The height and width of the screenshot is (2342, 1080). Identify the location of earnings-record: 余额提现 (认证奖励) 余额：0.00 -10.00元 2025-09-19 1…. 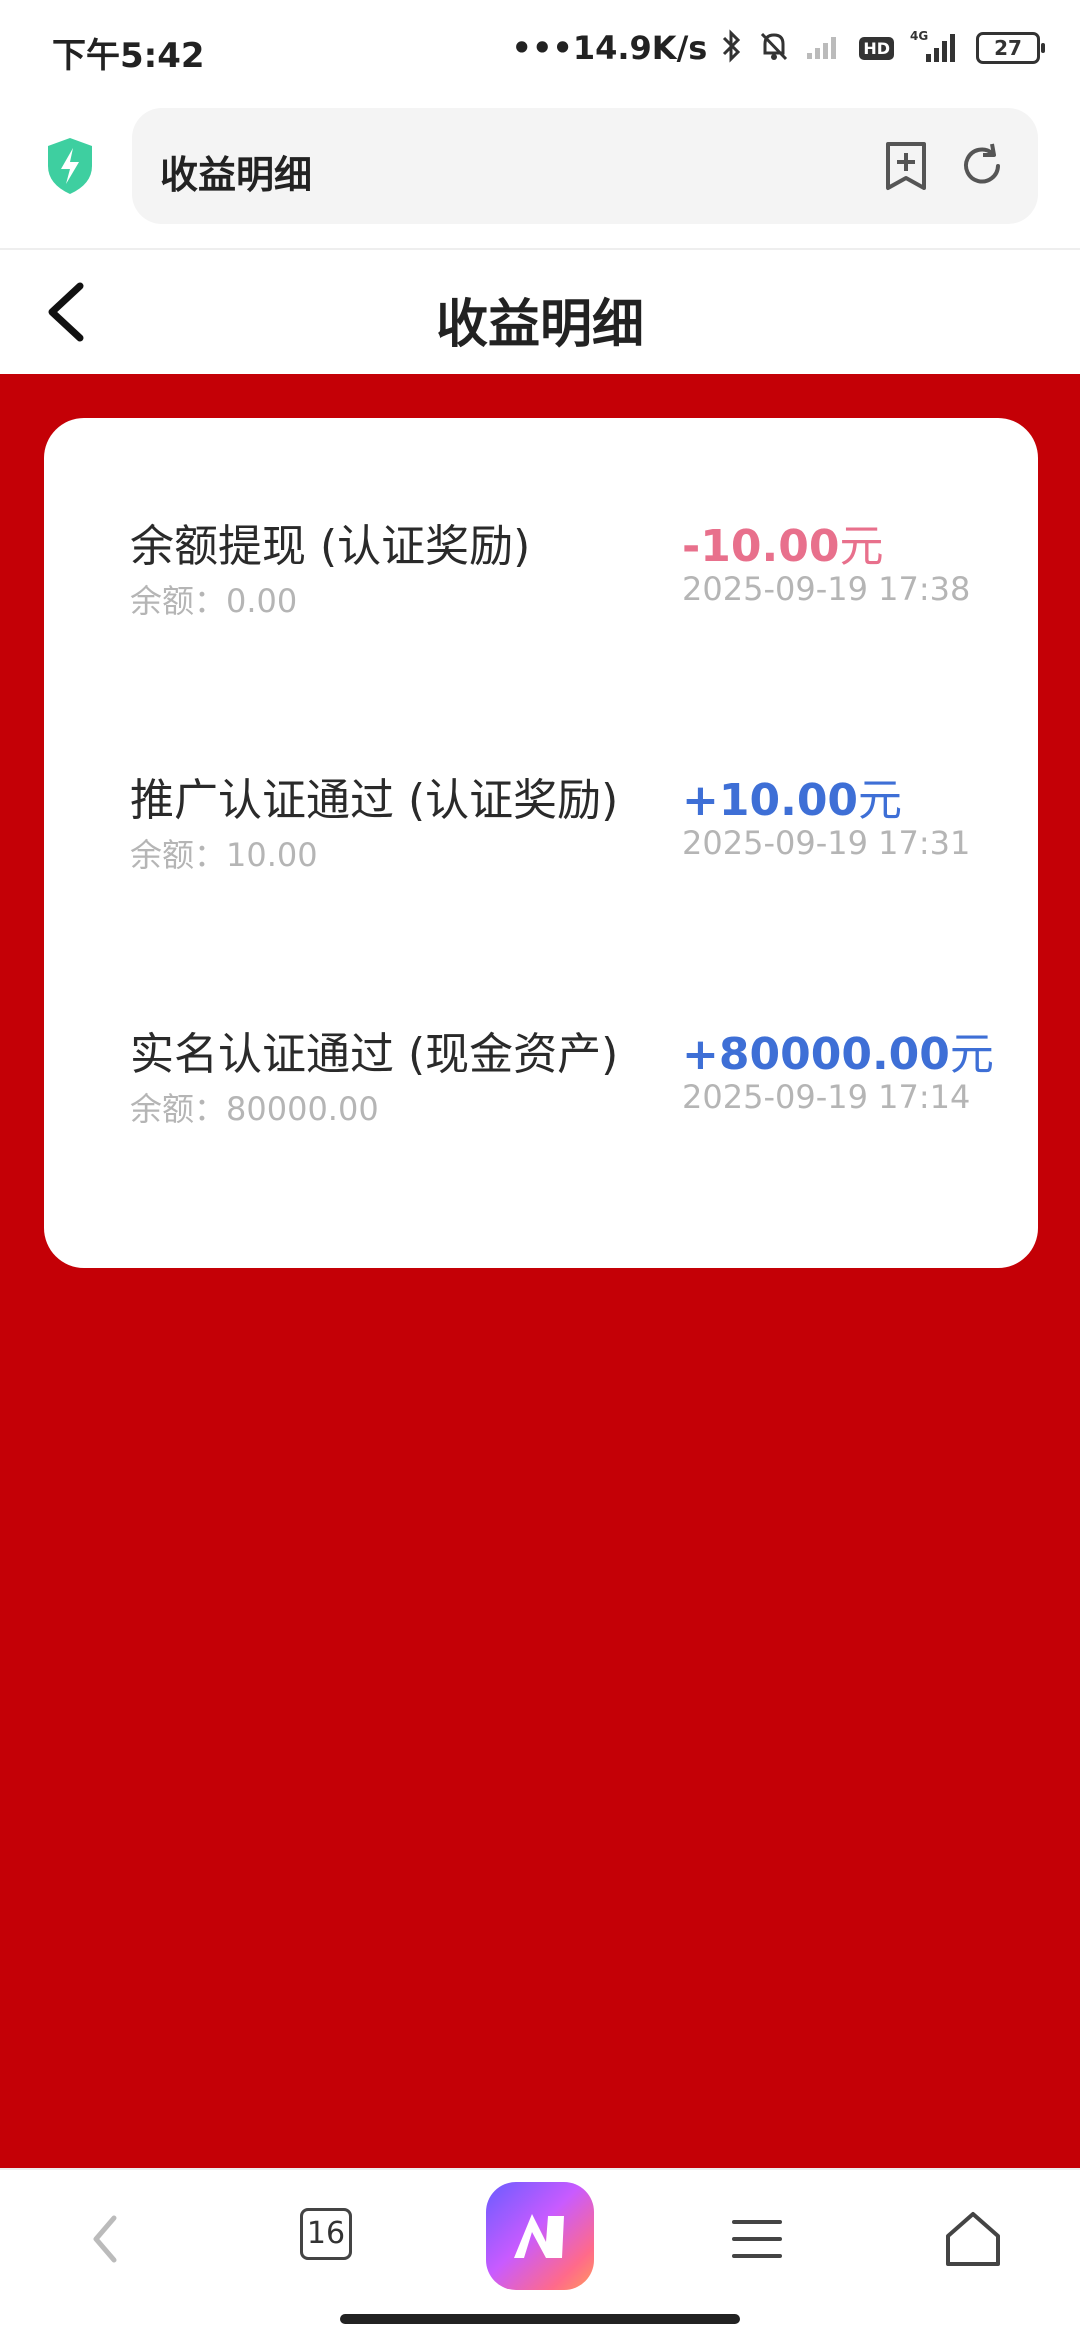
(541, 585).